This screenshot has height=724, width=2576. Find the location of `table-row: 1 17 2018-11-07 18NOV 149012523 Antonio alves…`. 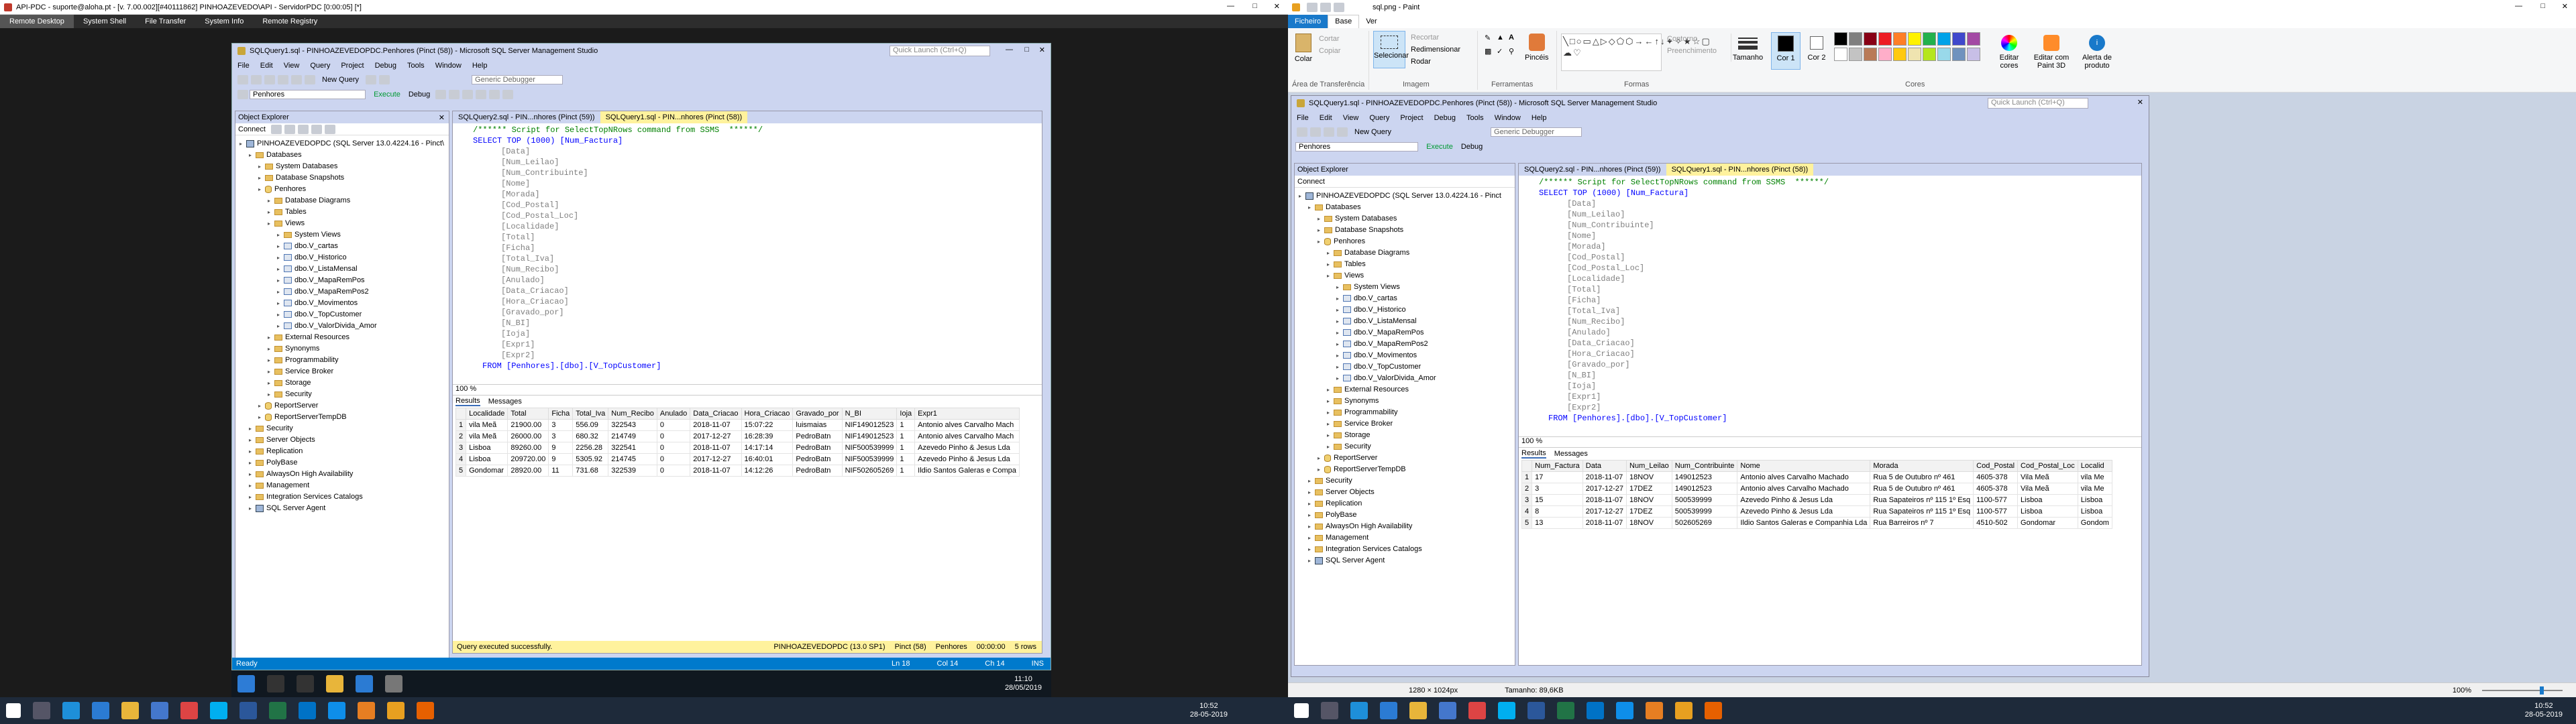

table-row: 1 17 2018-11-07 18NOV 149012523 Antonio alves… is located at coordinates (1816, 477).